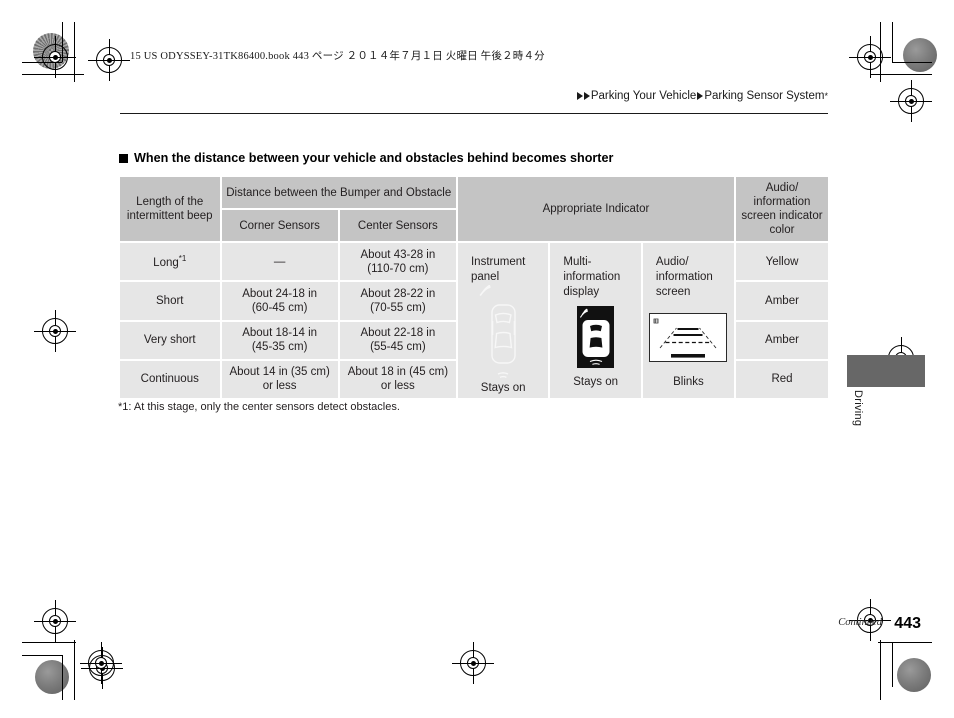 This screenshot has width=954, height=718. I want to click on header-distance-group: Distance between the Bumper and Obstacle, so click(338, 193).